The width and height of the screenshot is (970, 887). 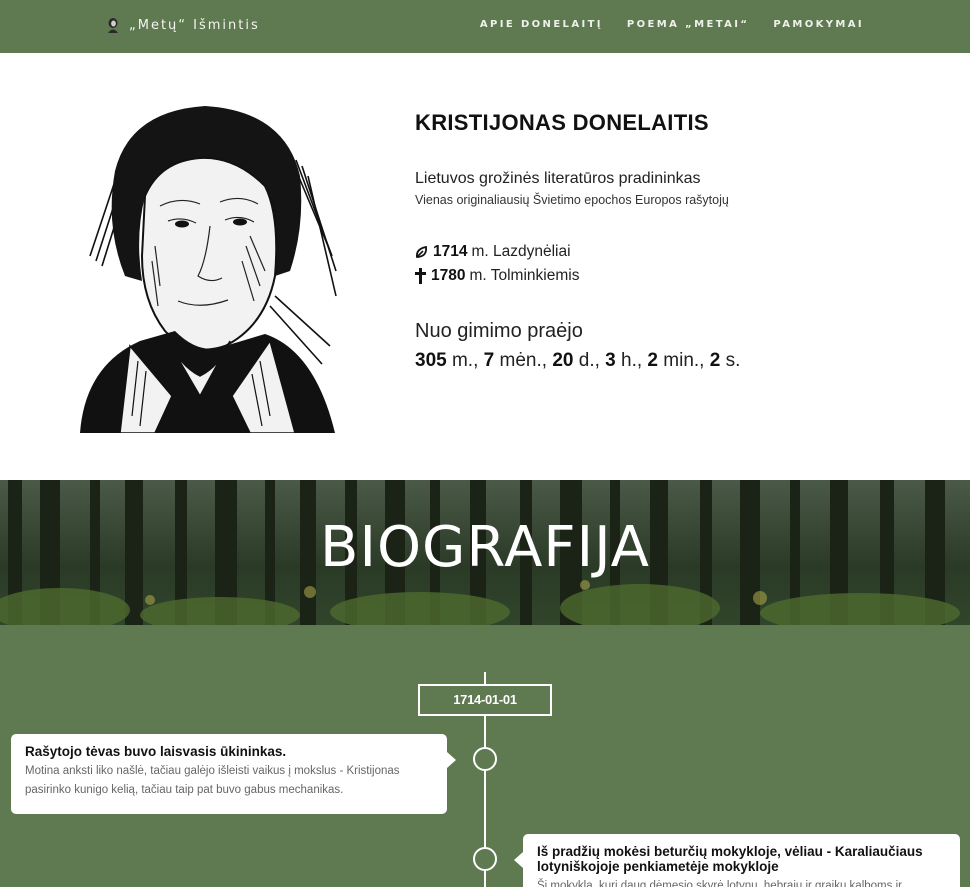 I want to click on biography-title: BIOGRAFIJA, so click(x=485, y=547).